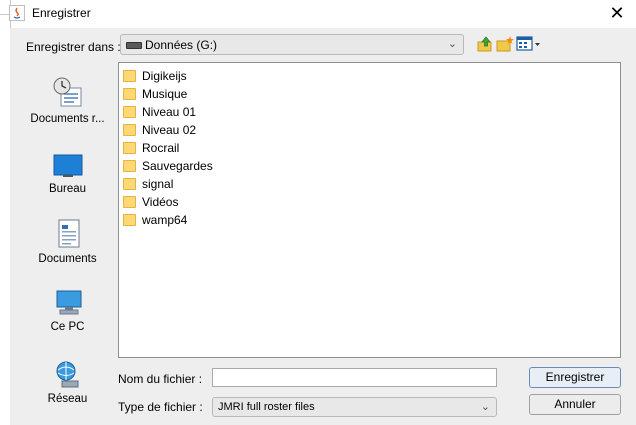 The height and width of the screenshot is (425, 636). What do you see at coordinates (159, 130) in the screenshot?
I see `list-item: Niveau 02` at bounding box center [159, 130].